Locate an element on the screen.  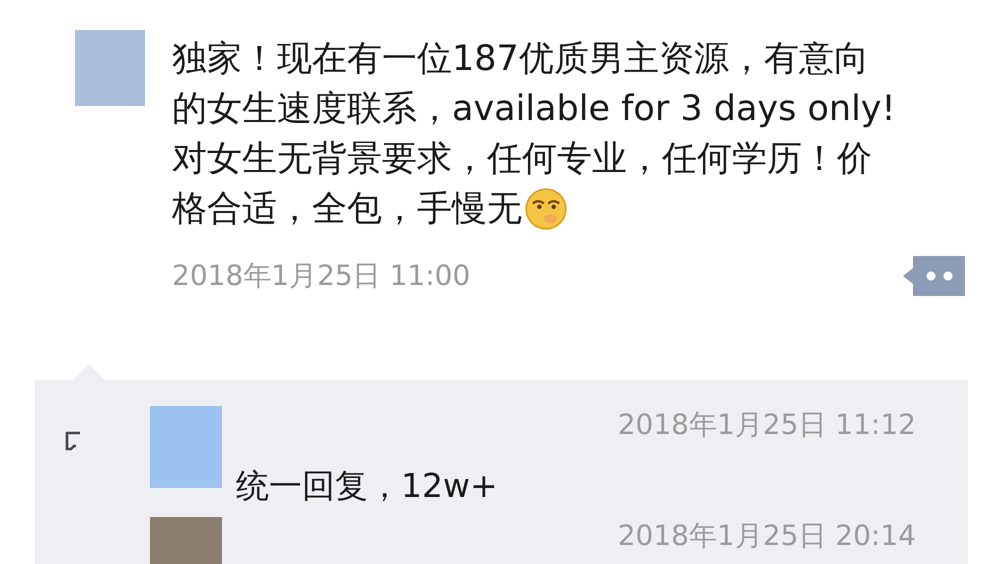
post-text: 对女生无背景要求，任何专业，任何学历！价 is located at coordinates (522, 159).